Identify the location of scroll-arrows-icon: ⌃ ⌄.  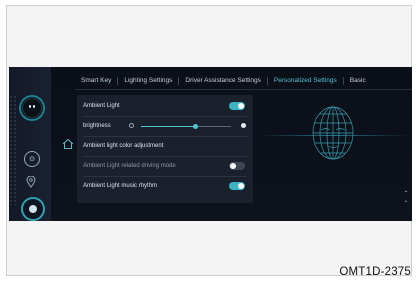
(406, 198).